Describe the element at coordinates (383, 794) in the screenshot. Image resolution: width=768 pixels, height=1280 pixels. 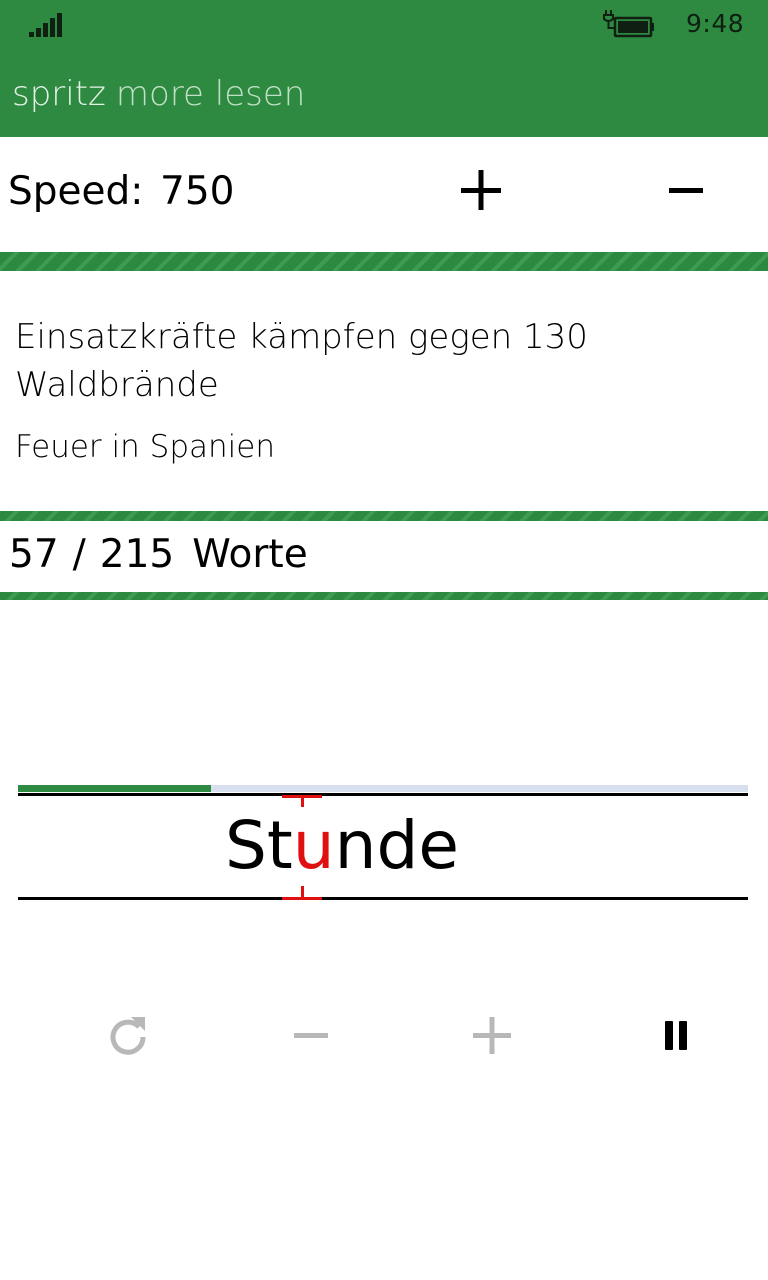
I see `reader-top-line` at that location.